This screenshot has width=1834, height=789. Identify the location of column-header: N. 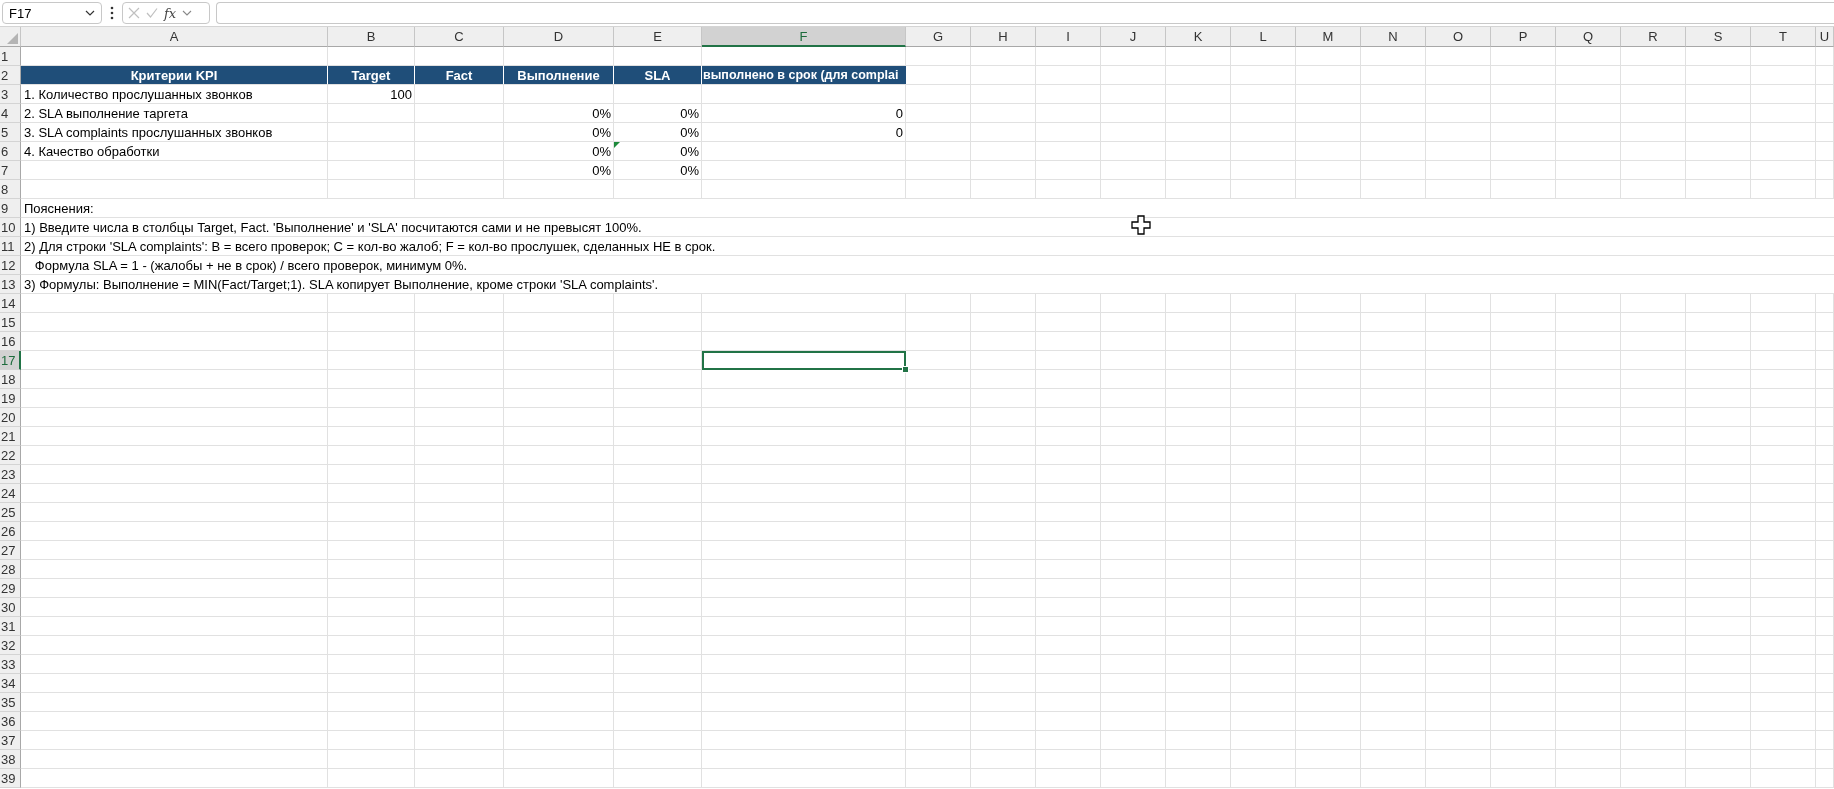
(1393, 37).